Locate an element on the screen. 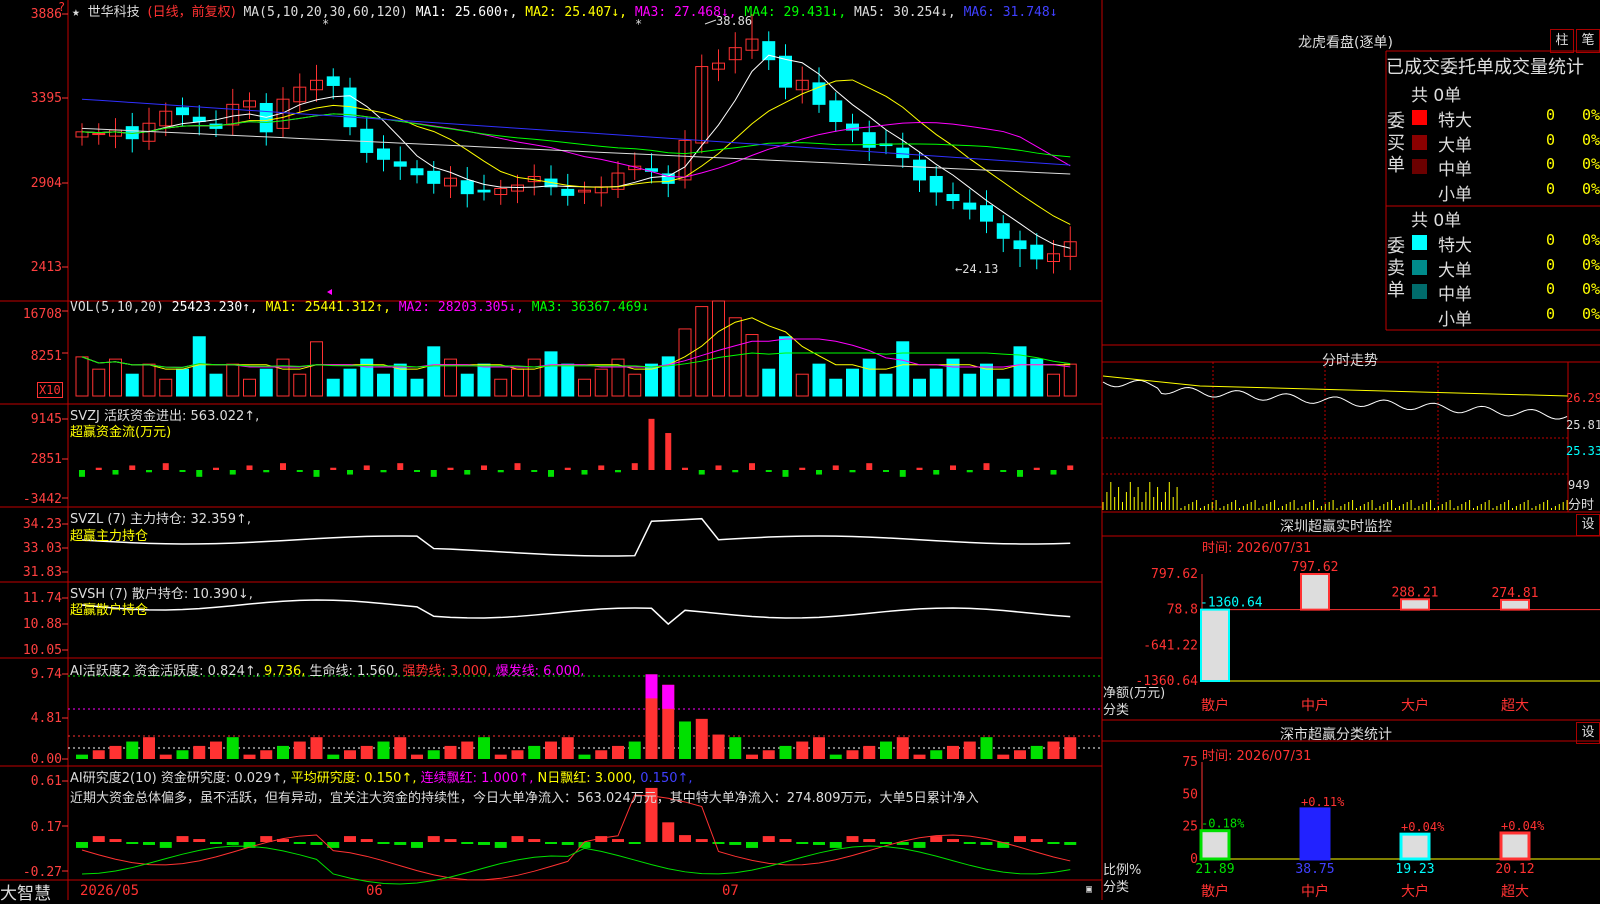 This screenshot has height=904, width=1600. sell-label-1: 大单 is located at coordinates (1455, 270).